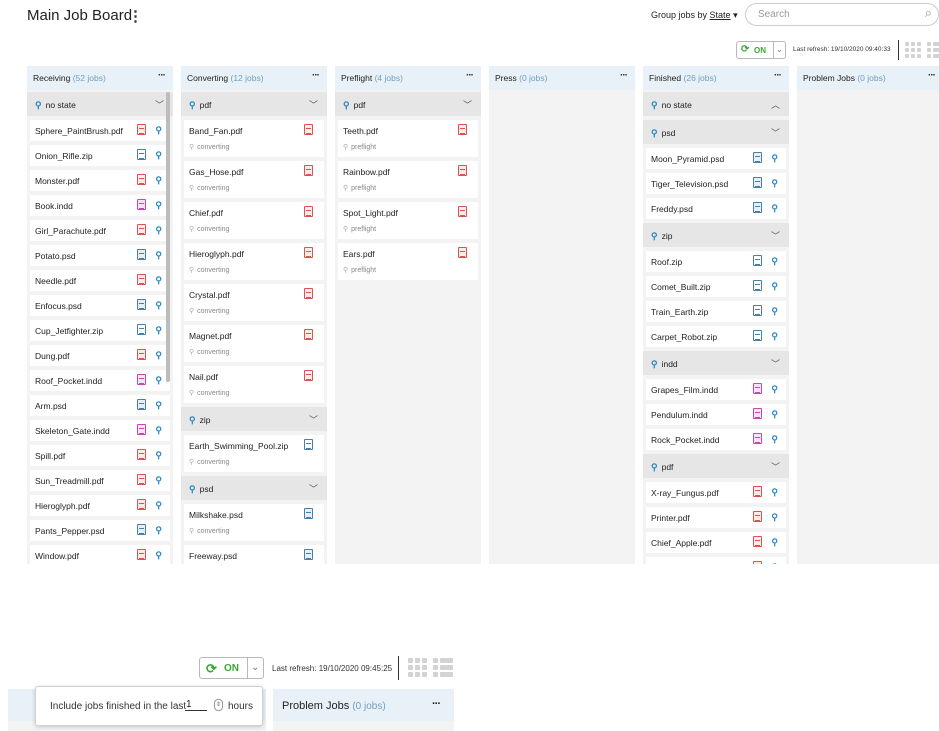 Image resolution: width=939 pixels, height=731 pixels. I want to click on stepper-icon: ⇕, so click(218, 705).